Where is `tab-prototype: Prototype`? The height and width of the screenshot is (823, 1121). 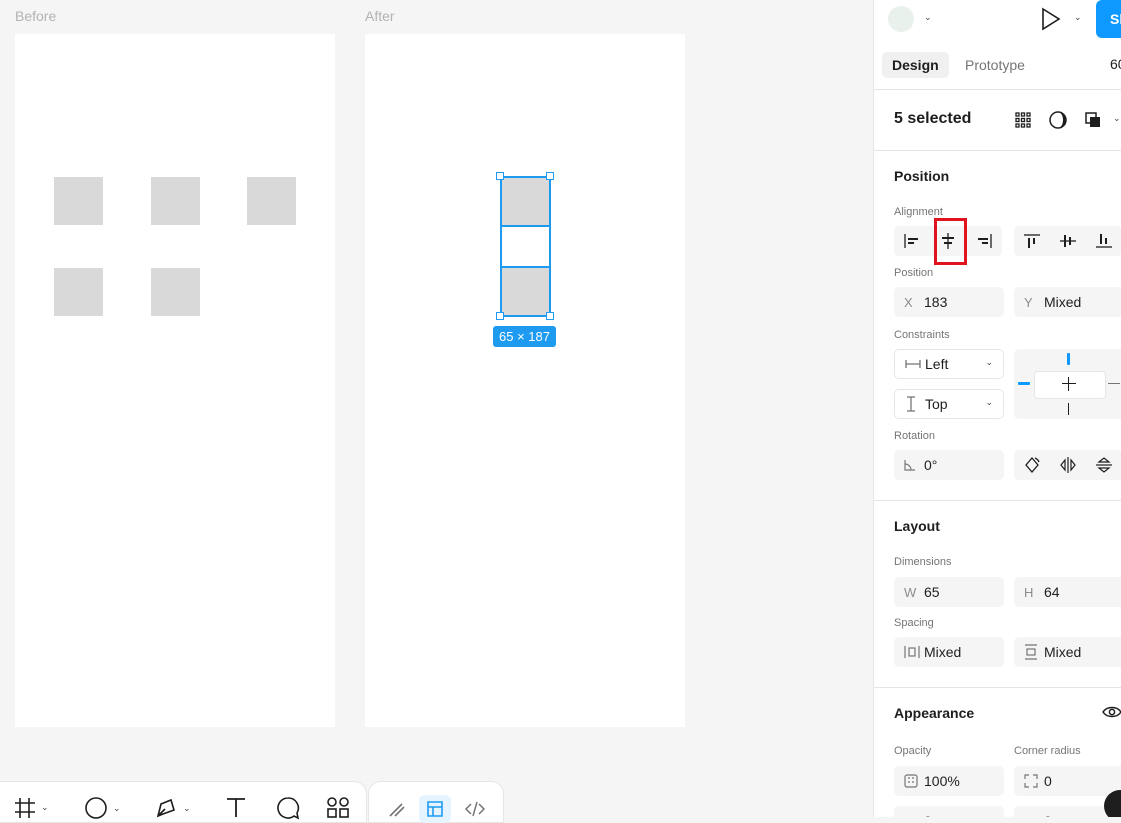
tab-prototype: Prototype is located at coordinates (995, 65).